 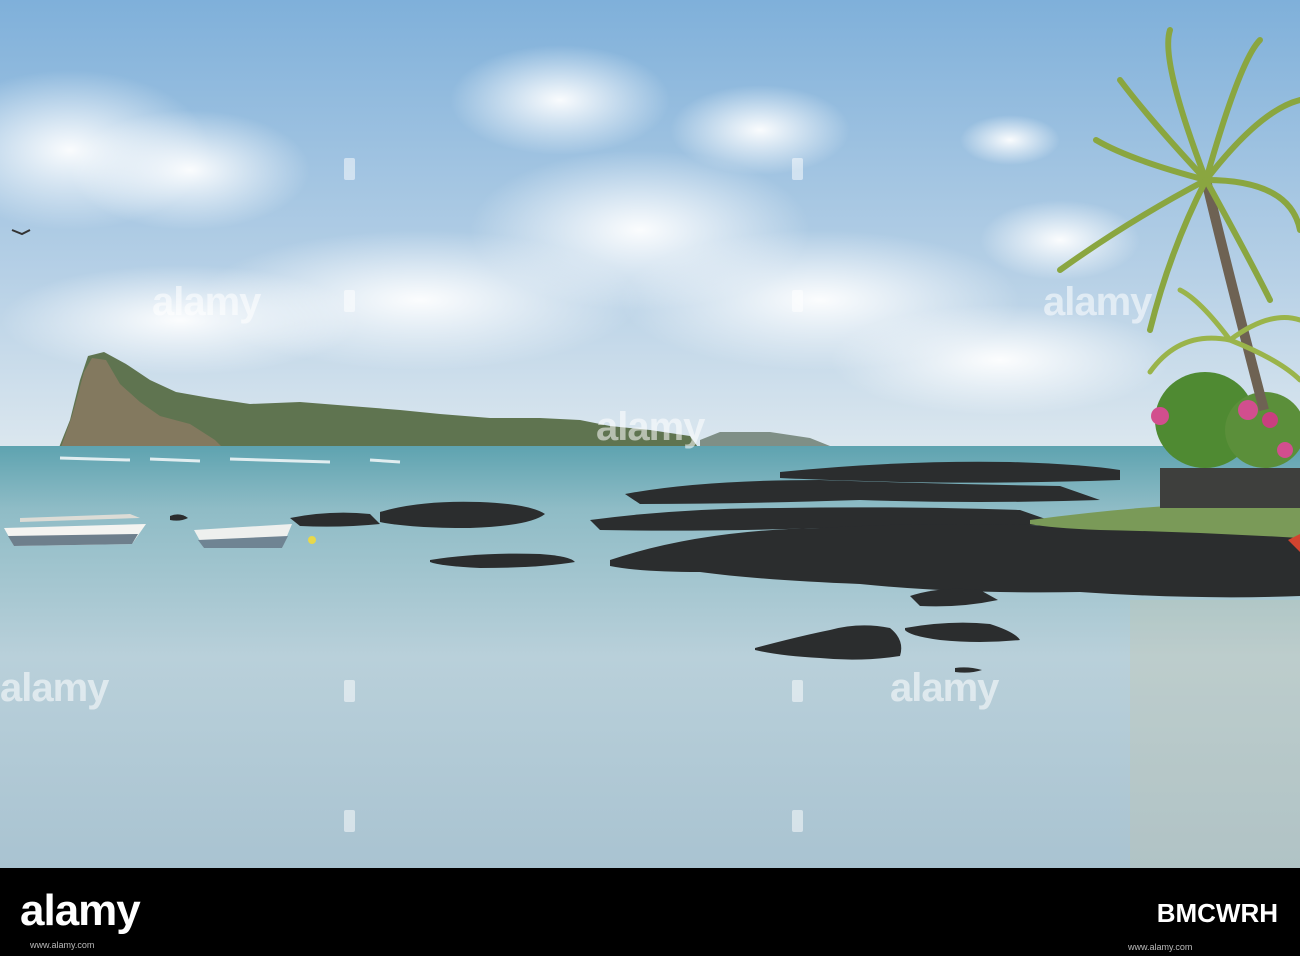 What do you see at coordinates (1160, 947) in the screenshot?
I see `footer-site-right: www.alamy.com` at bounding box center [1160, 947].